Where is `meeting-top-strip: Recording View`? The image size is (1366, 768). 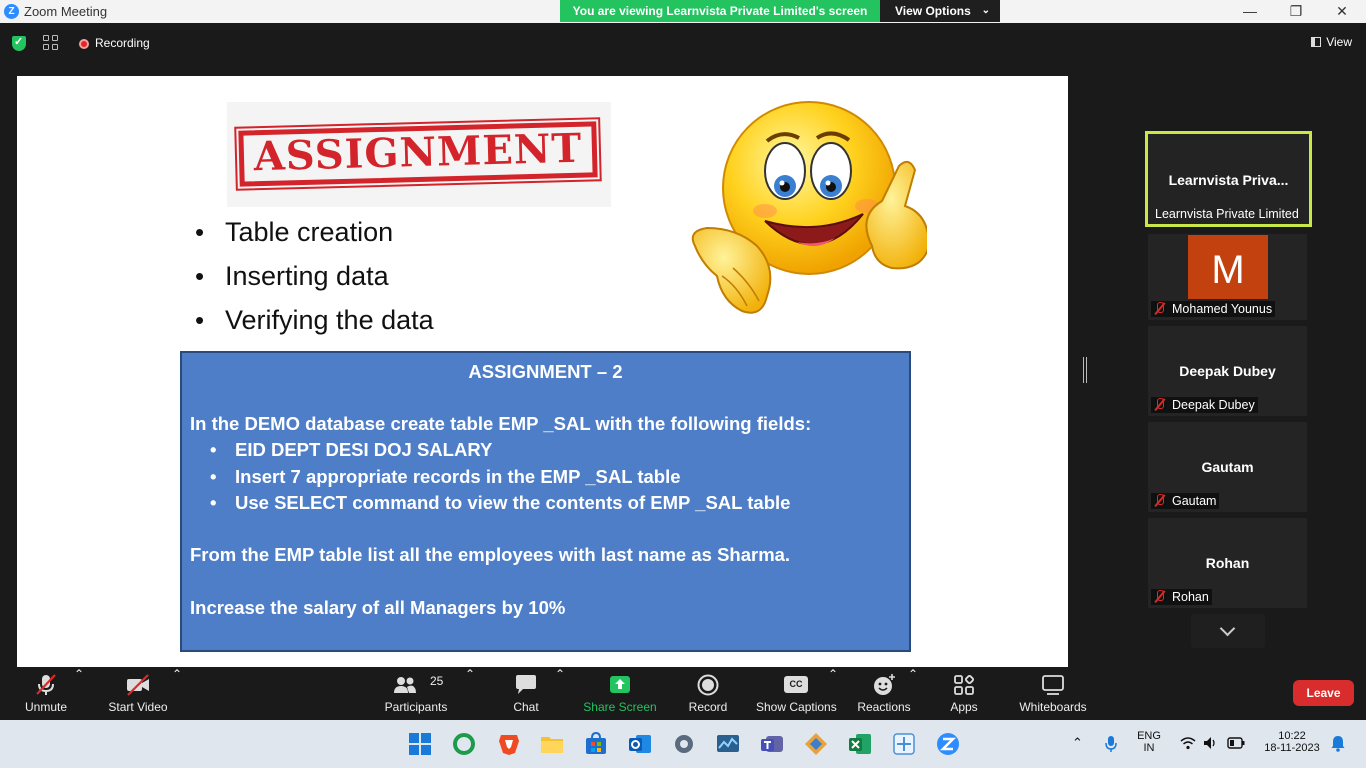
meeting-top-strip: Recording View is located at coordinates (683, 43).